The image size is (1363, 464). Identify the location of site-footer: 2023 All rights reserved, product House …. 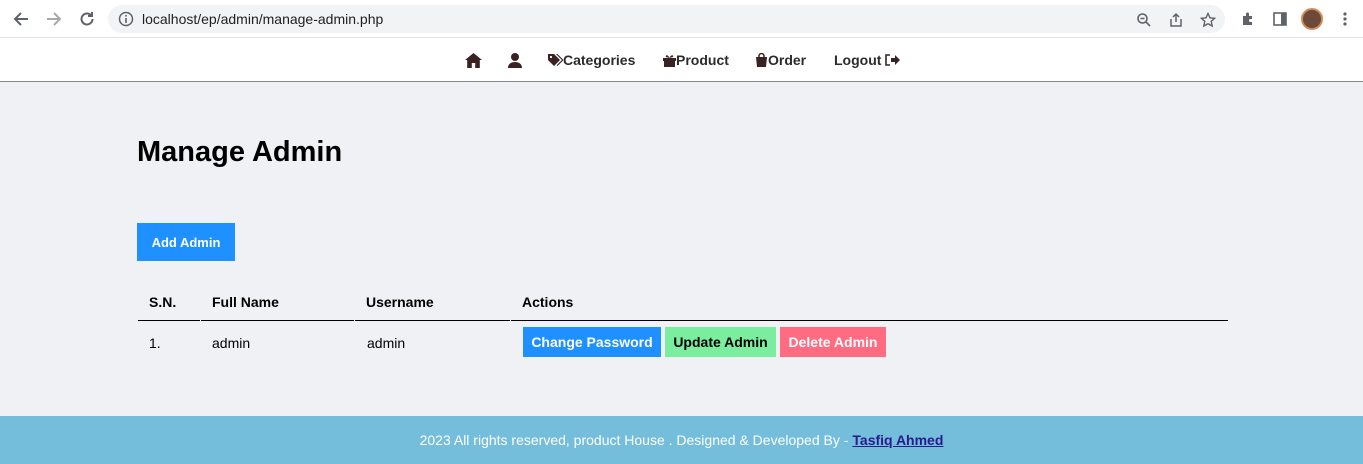
(681, 440).